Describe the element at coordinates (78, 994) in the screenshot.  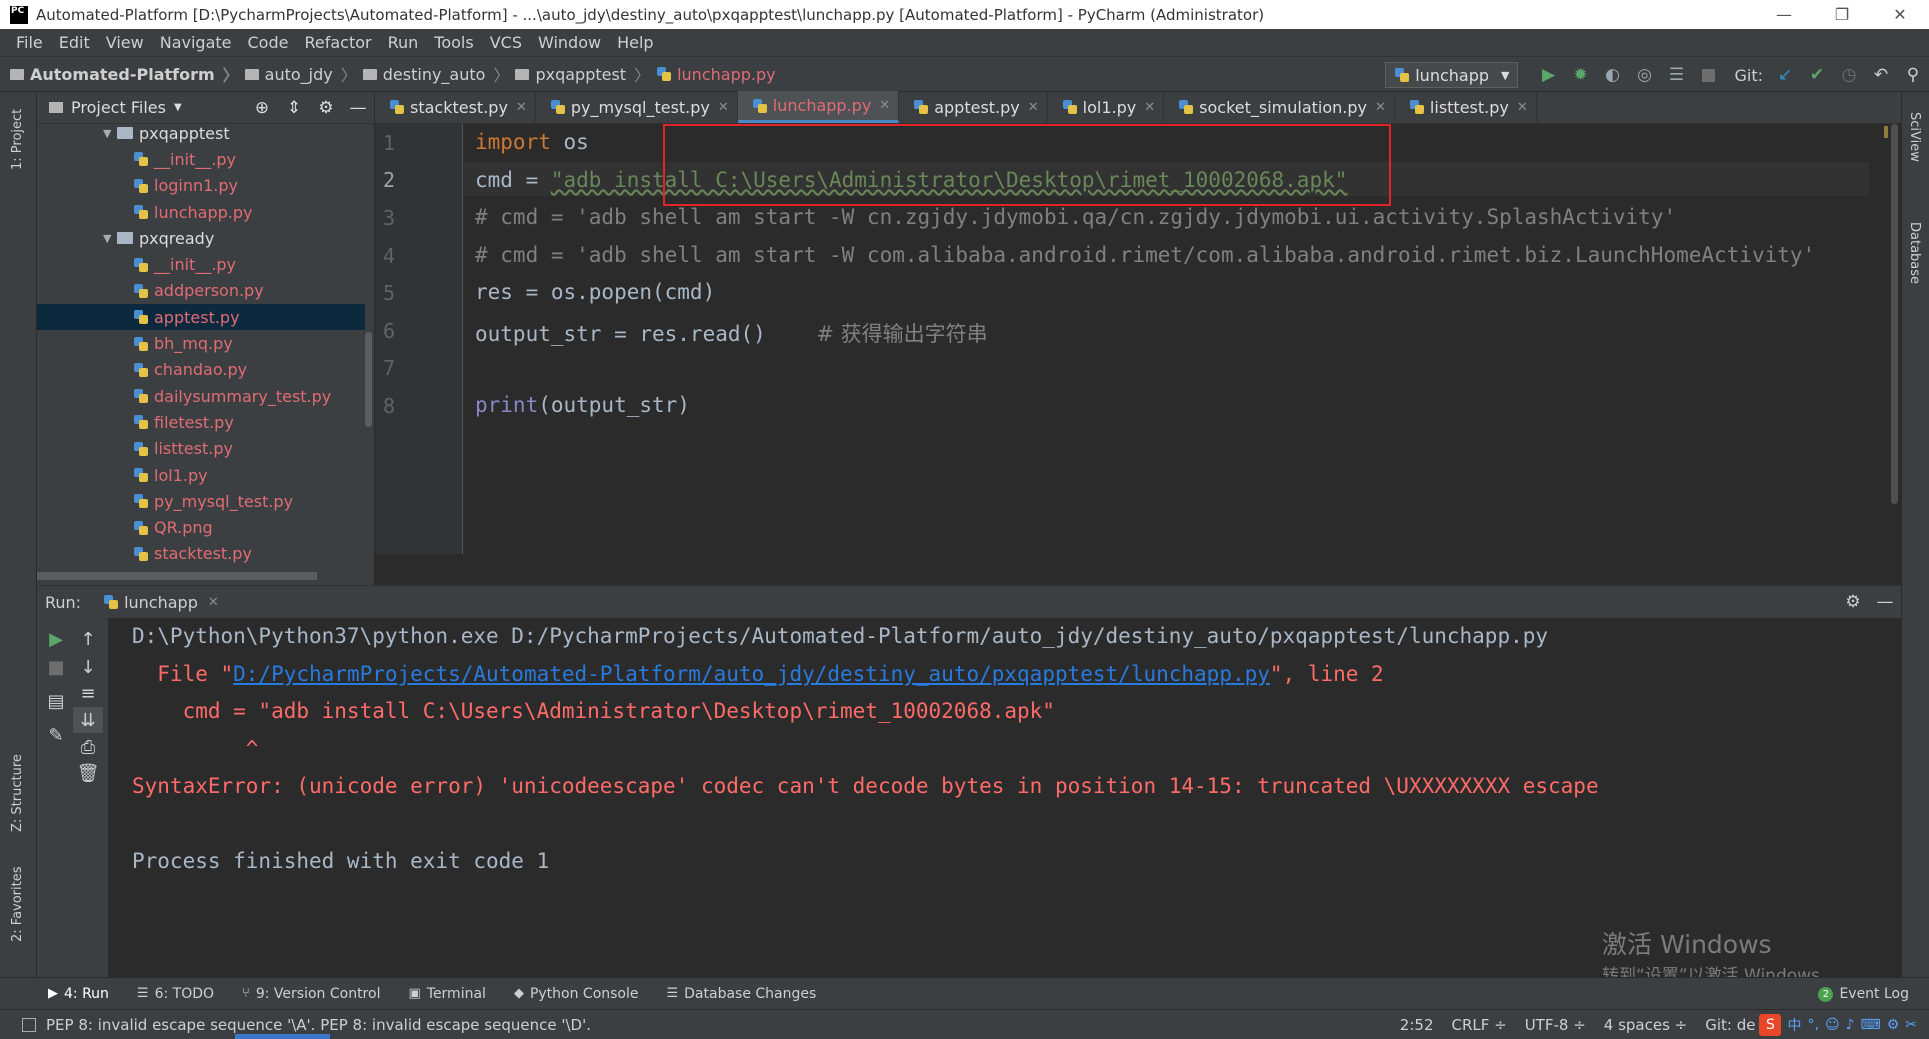
I see `bottom-tab: ▶ 4: Run` at that location.